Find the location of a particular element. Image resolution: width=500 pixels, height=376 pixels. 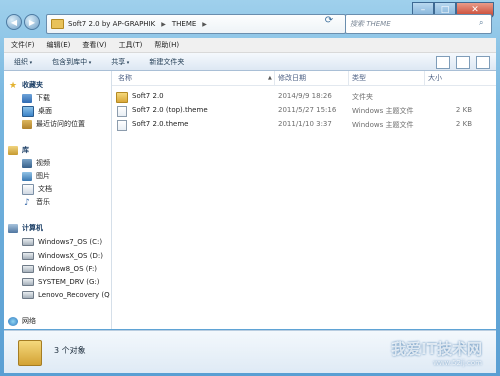

nav-item-music: ♪ 音乐 is located at coordinates (36, 202).